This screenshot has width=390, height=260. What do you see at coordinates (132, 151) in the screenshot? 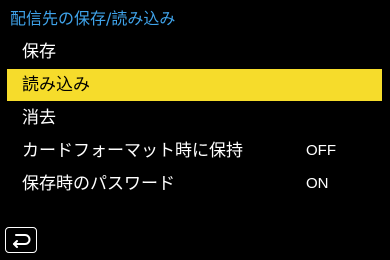
I see `menu-item-label: カードフォーマット時に保持` at bounding box center [132, 151].